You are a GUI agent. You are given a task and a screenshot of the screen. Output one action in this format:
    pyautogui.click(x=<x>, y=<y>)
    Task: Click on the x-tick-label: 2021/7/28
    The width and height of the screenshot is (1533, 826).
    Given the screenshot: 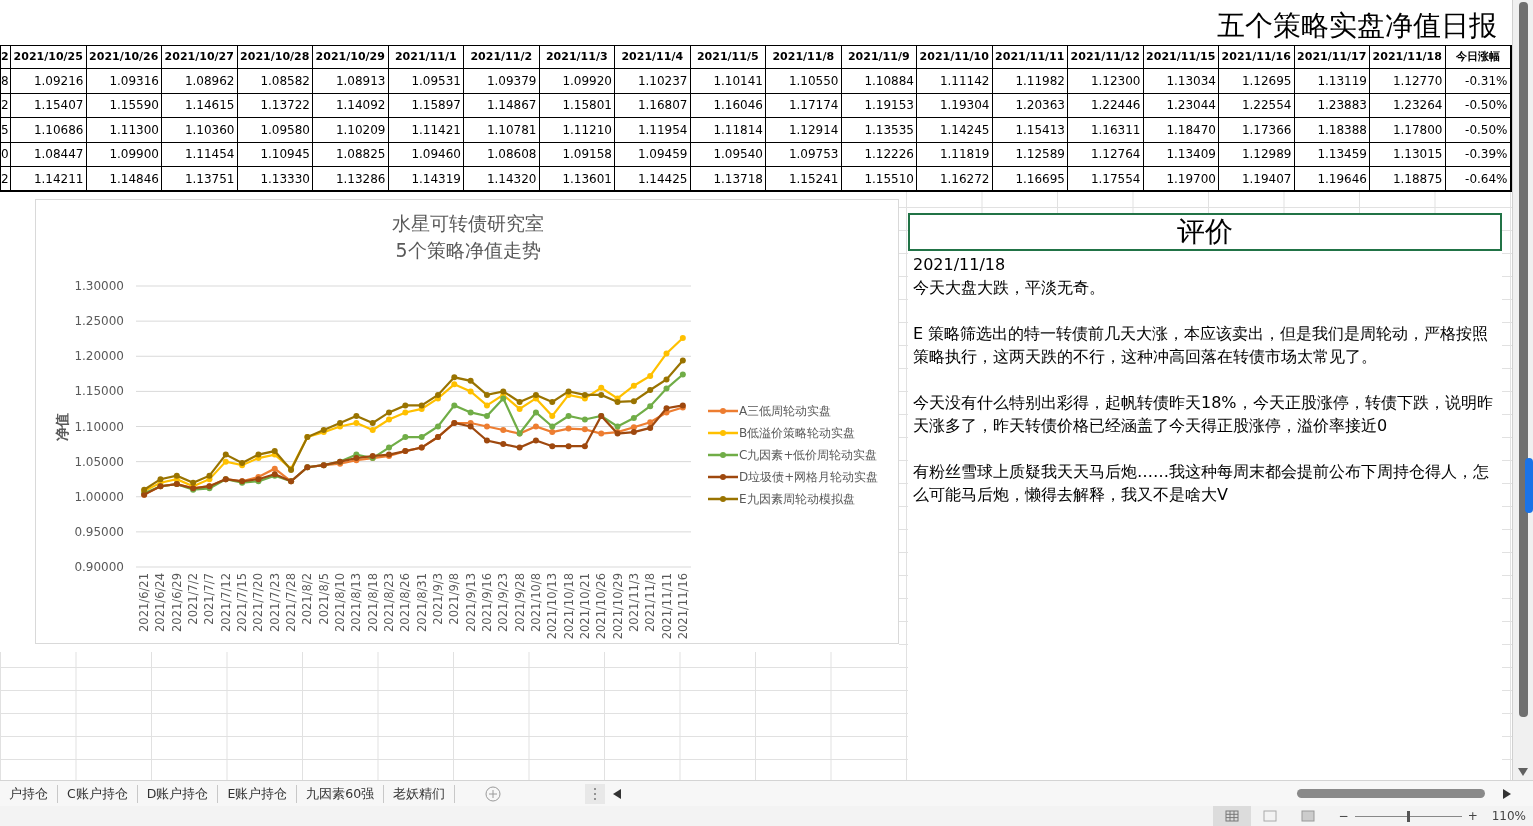 What is the action you would take?
    pyautogui.click(x=291, y=602)
    